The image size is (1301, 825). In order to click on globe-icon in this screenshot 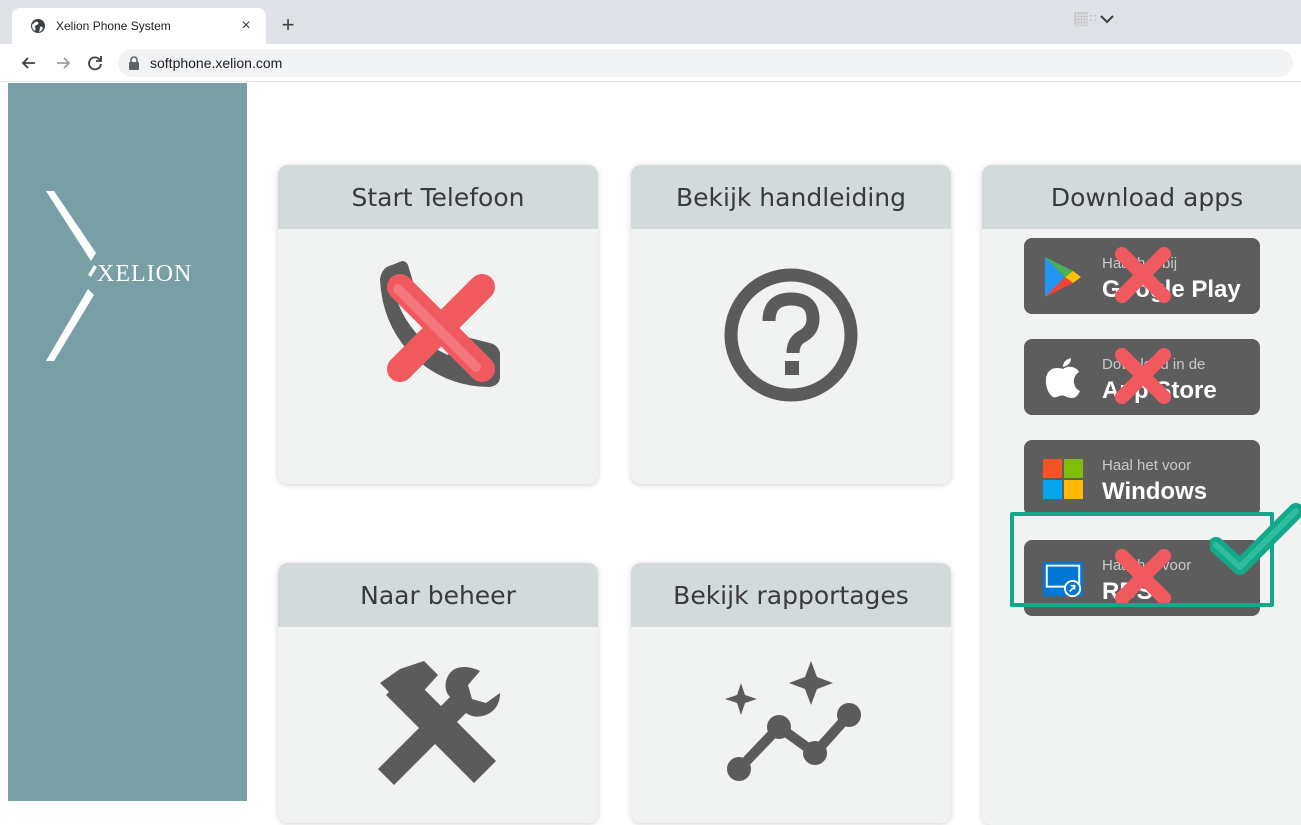, I will do `click(38, 26)`.